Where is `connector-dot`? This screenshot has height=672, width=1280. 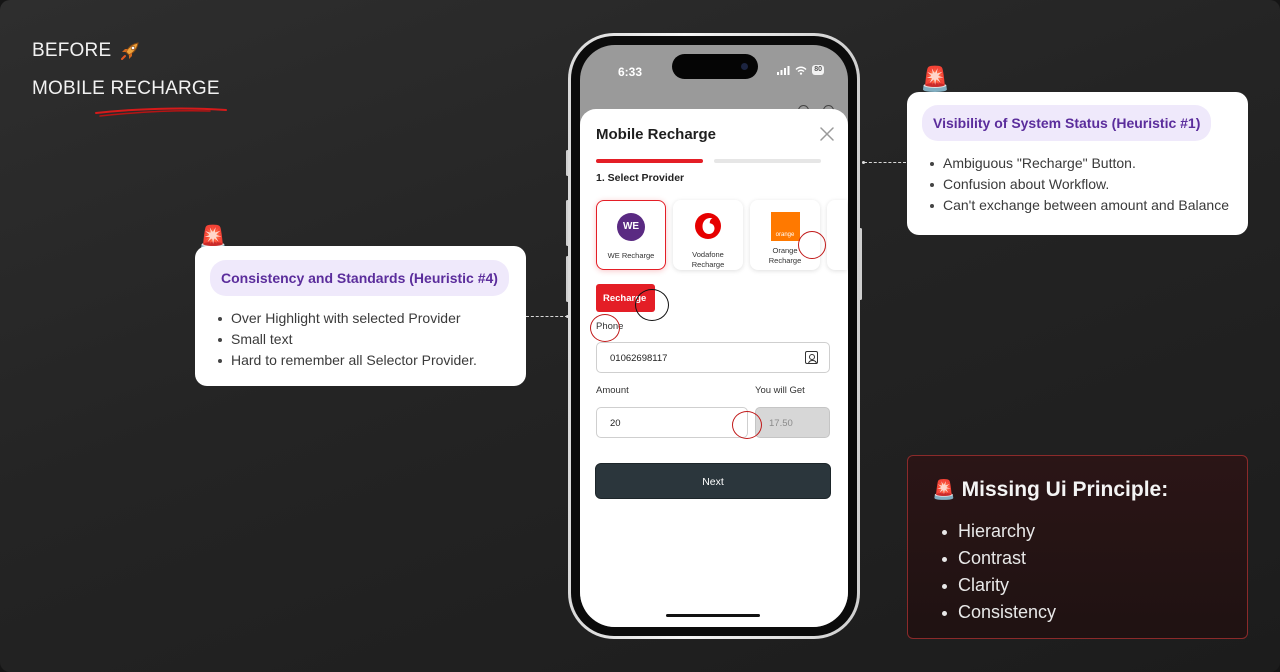 connector-dot is located at coordinates (863, 162).